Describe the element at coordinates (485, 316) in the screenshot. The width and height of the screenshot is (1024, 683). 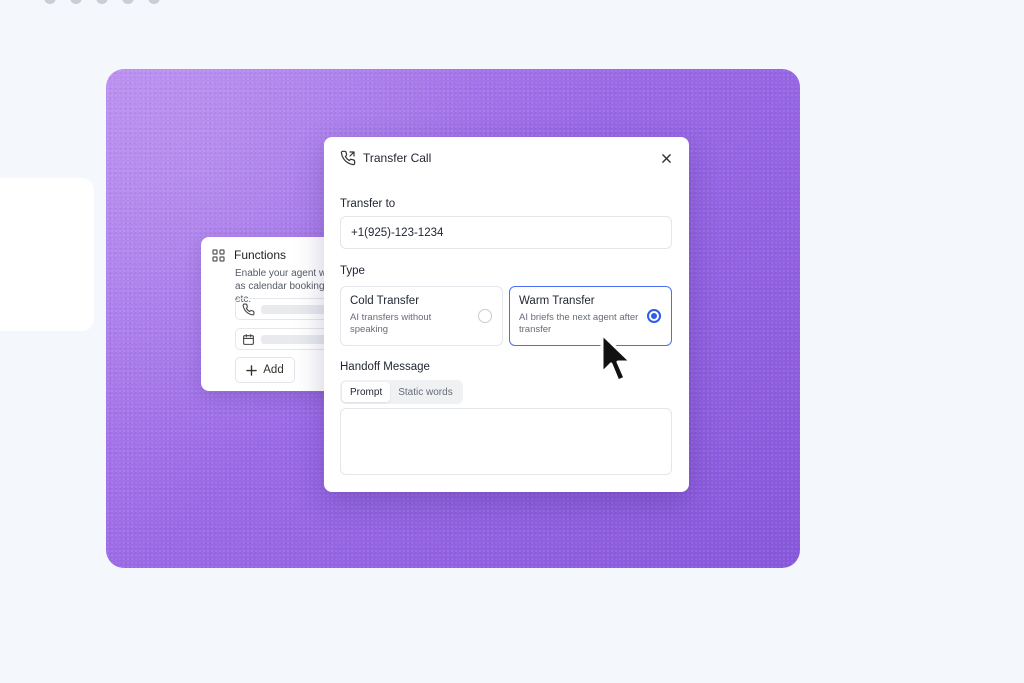
I see `cold-transfer-radio` at that location.